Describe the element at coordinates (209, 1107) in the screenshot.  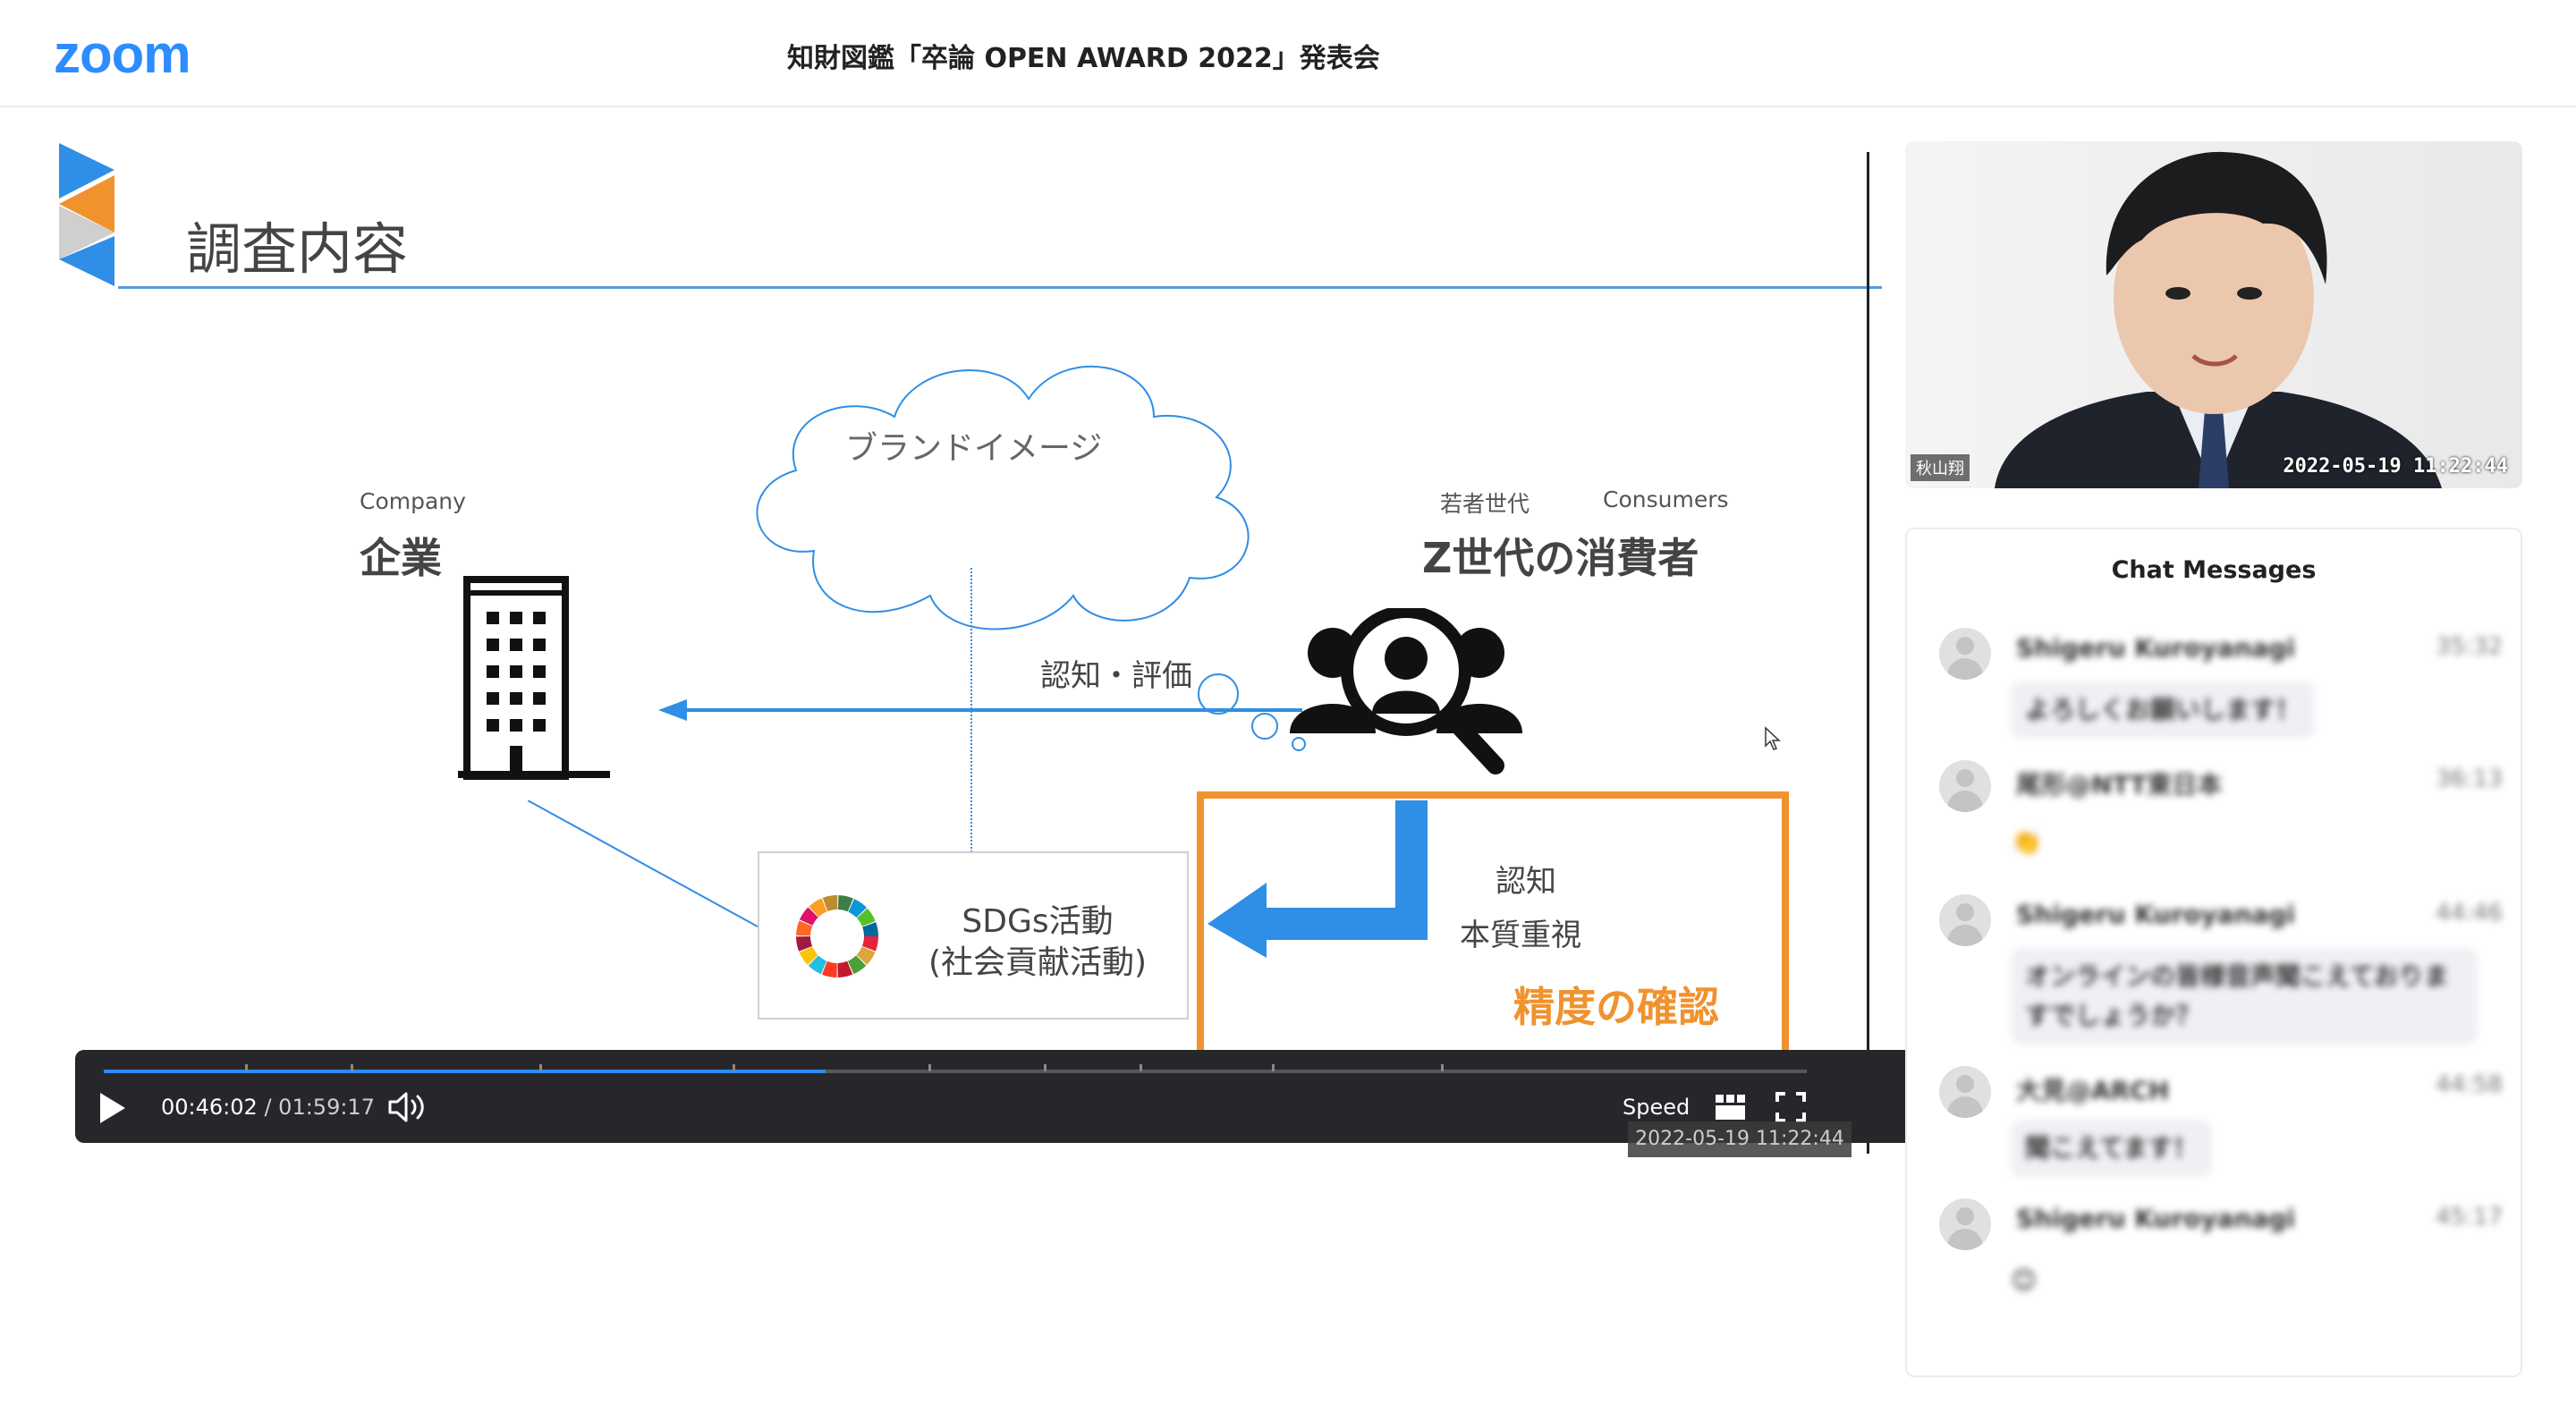
I see `current-time: 00:46:02` at that location.